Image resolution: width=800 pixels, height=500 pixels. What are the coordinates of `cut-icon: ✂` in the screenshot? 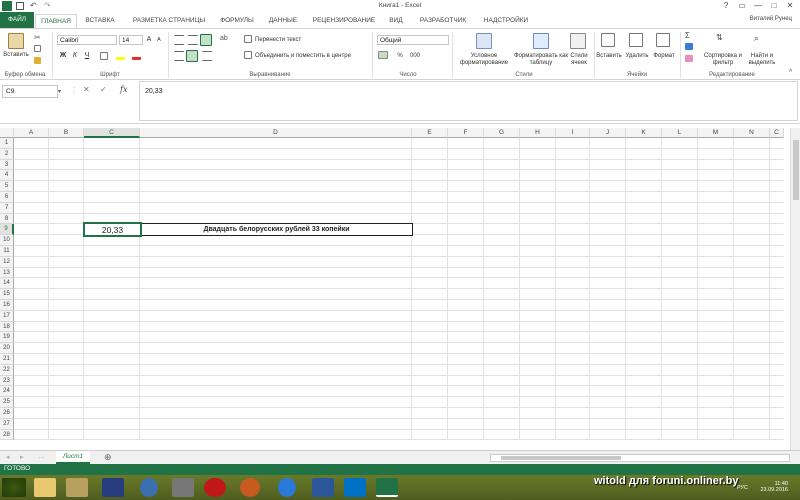 It's located at (39, 38).